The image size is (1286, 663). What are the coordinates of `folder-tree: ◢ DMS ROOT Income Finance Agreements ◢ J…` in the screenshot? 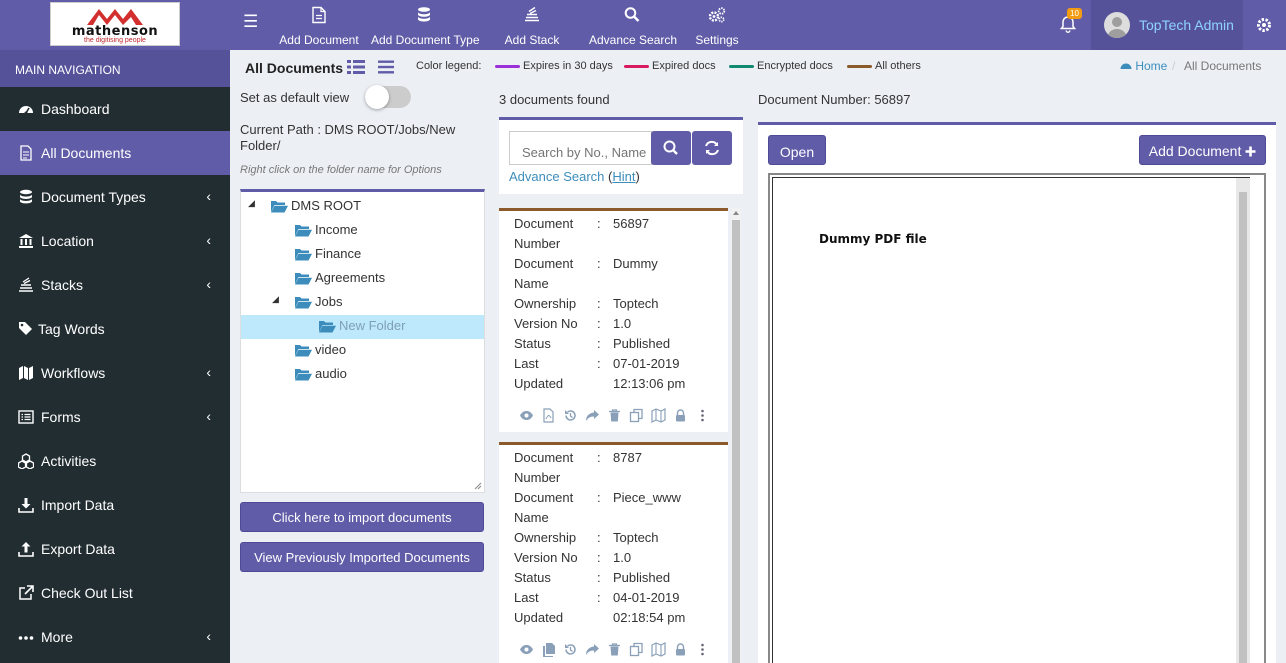 It's located at (362, 341).